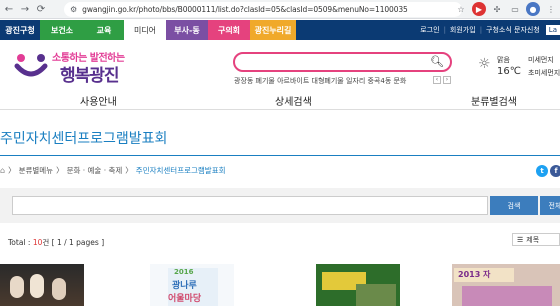 This screenshot has height=306, width=560. Describe the element at coordinates (98, 100) in the screenshot. I see `nav-usage-guide: 사용안내` at that location.